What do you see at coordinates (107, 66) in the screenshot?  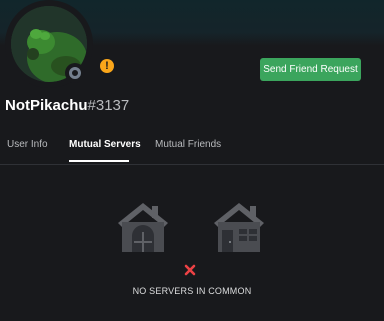 I see `warning-badge-icon: !` at bounding box center [107, 66].